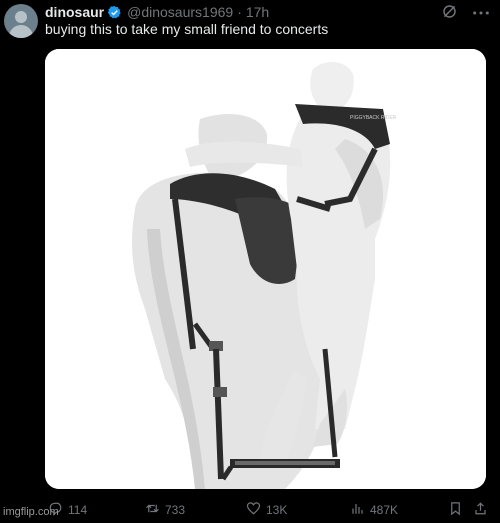  What do you see at coordinates (31, 512) in the screenshot?
I see `imgflip-watermark: imgflip.com` at bounding box center [31, 512].